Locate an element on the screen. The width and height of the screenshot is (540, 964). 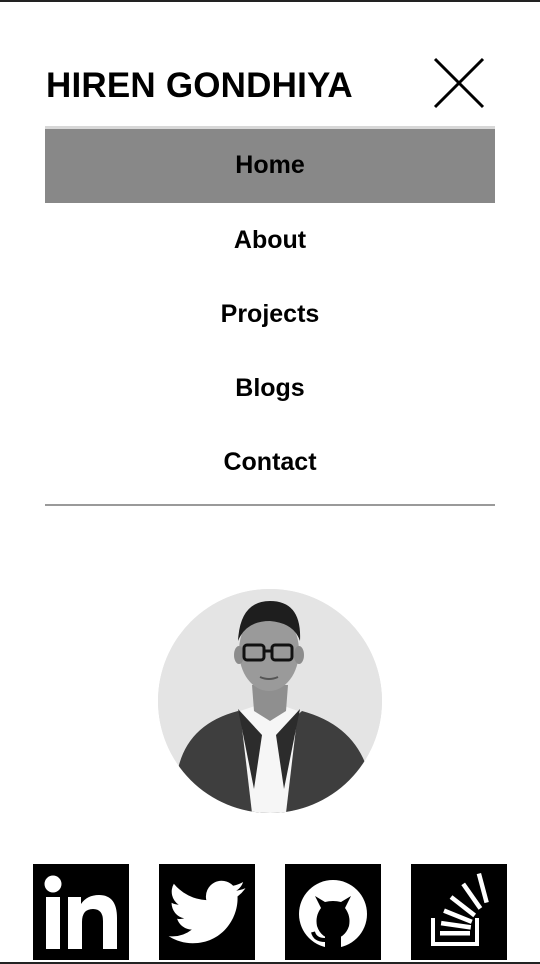
profile-photo is located at coordinates (270, 701).